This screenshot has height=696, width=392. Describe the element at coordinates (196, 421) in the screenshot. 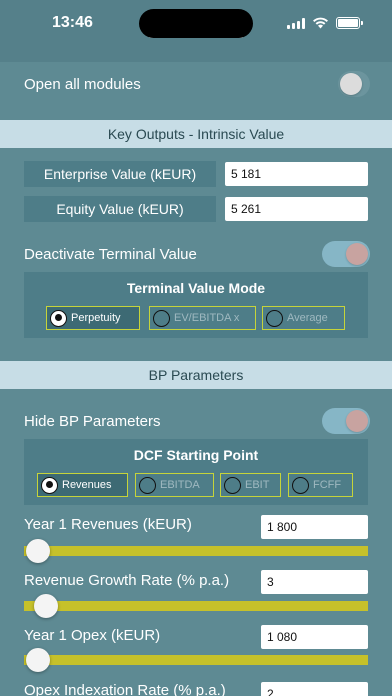

I see `hide-bp-row: Hide BP Parameters` at that location.